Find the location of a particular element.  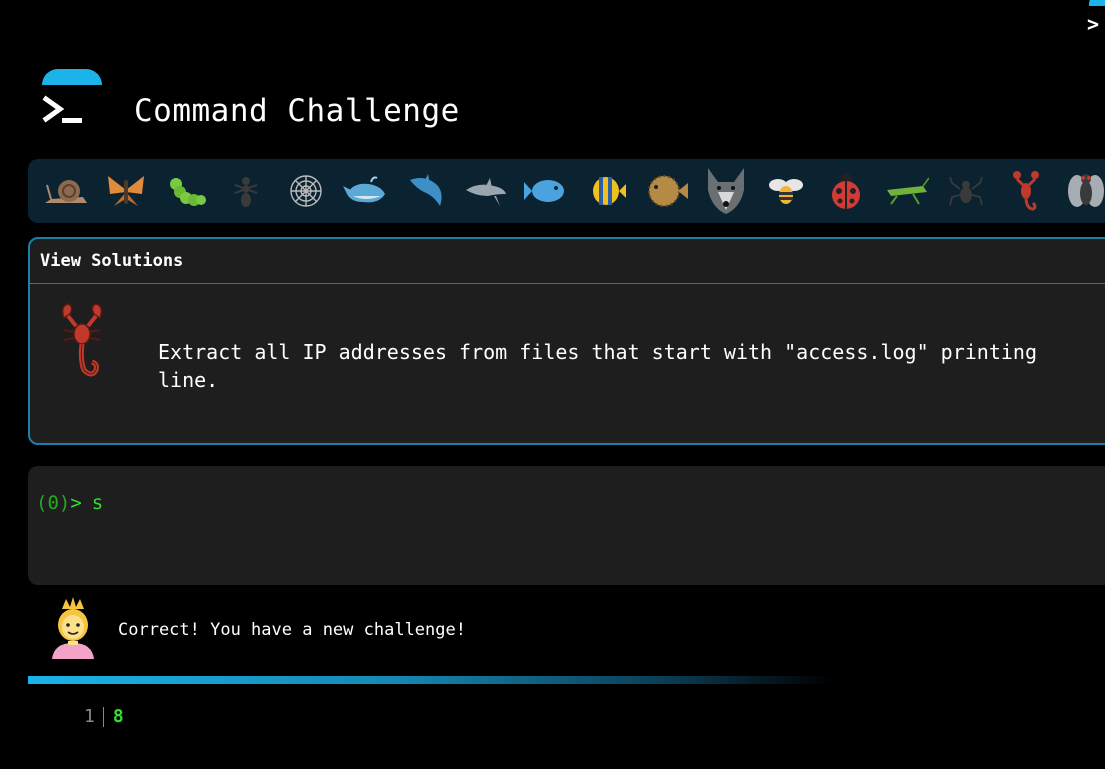

corner-logo: > is located at coordinates (1096, 20).